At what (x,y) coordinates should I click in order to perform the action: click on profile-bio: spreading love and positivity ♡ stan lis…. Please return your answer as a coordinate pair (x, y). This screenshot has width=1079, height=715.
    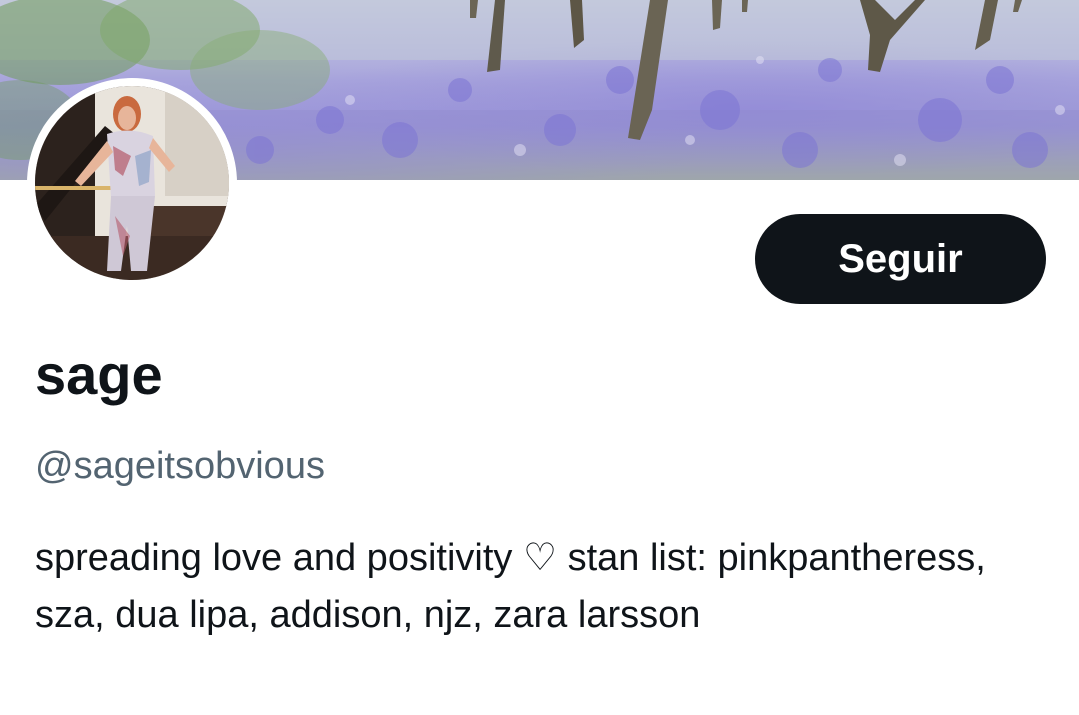
    Looking at the image, I should click on (510, 586).